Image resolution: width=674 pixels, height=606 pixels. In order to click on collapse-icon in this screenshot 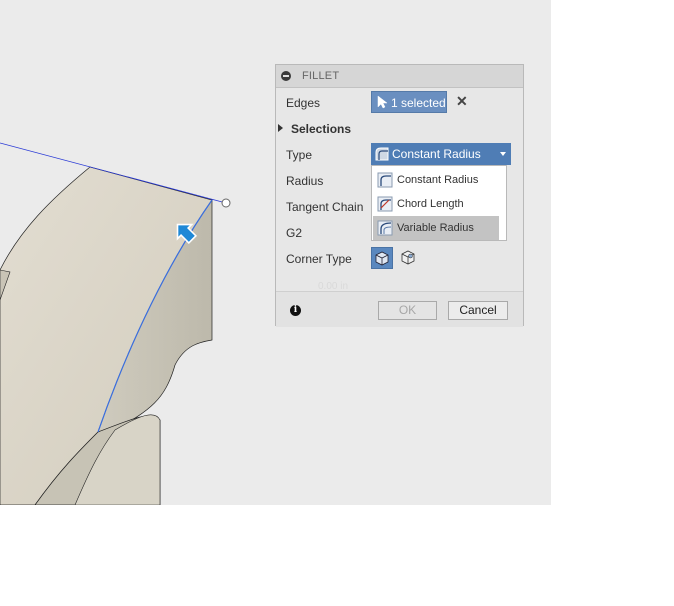, I will do `click(286, 76)`.